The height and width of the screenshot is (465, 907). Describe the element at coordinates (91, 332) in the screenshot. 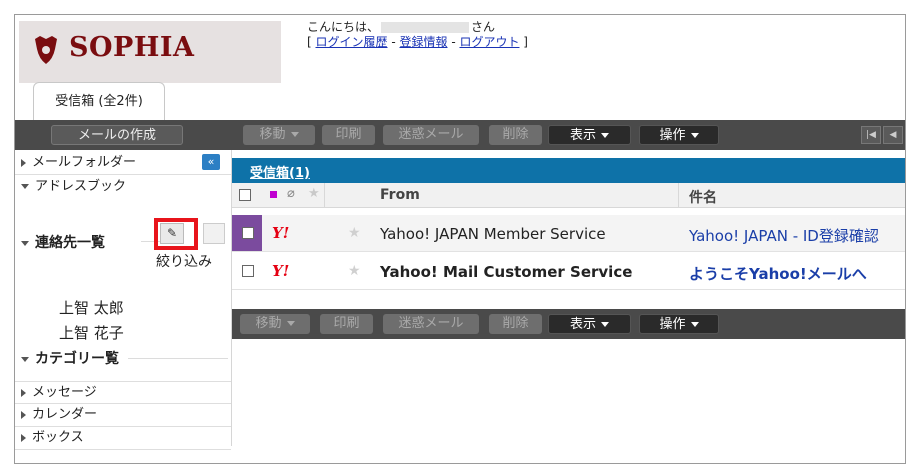

I see `contact-item: 上智 花子` at that location.